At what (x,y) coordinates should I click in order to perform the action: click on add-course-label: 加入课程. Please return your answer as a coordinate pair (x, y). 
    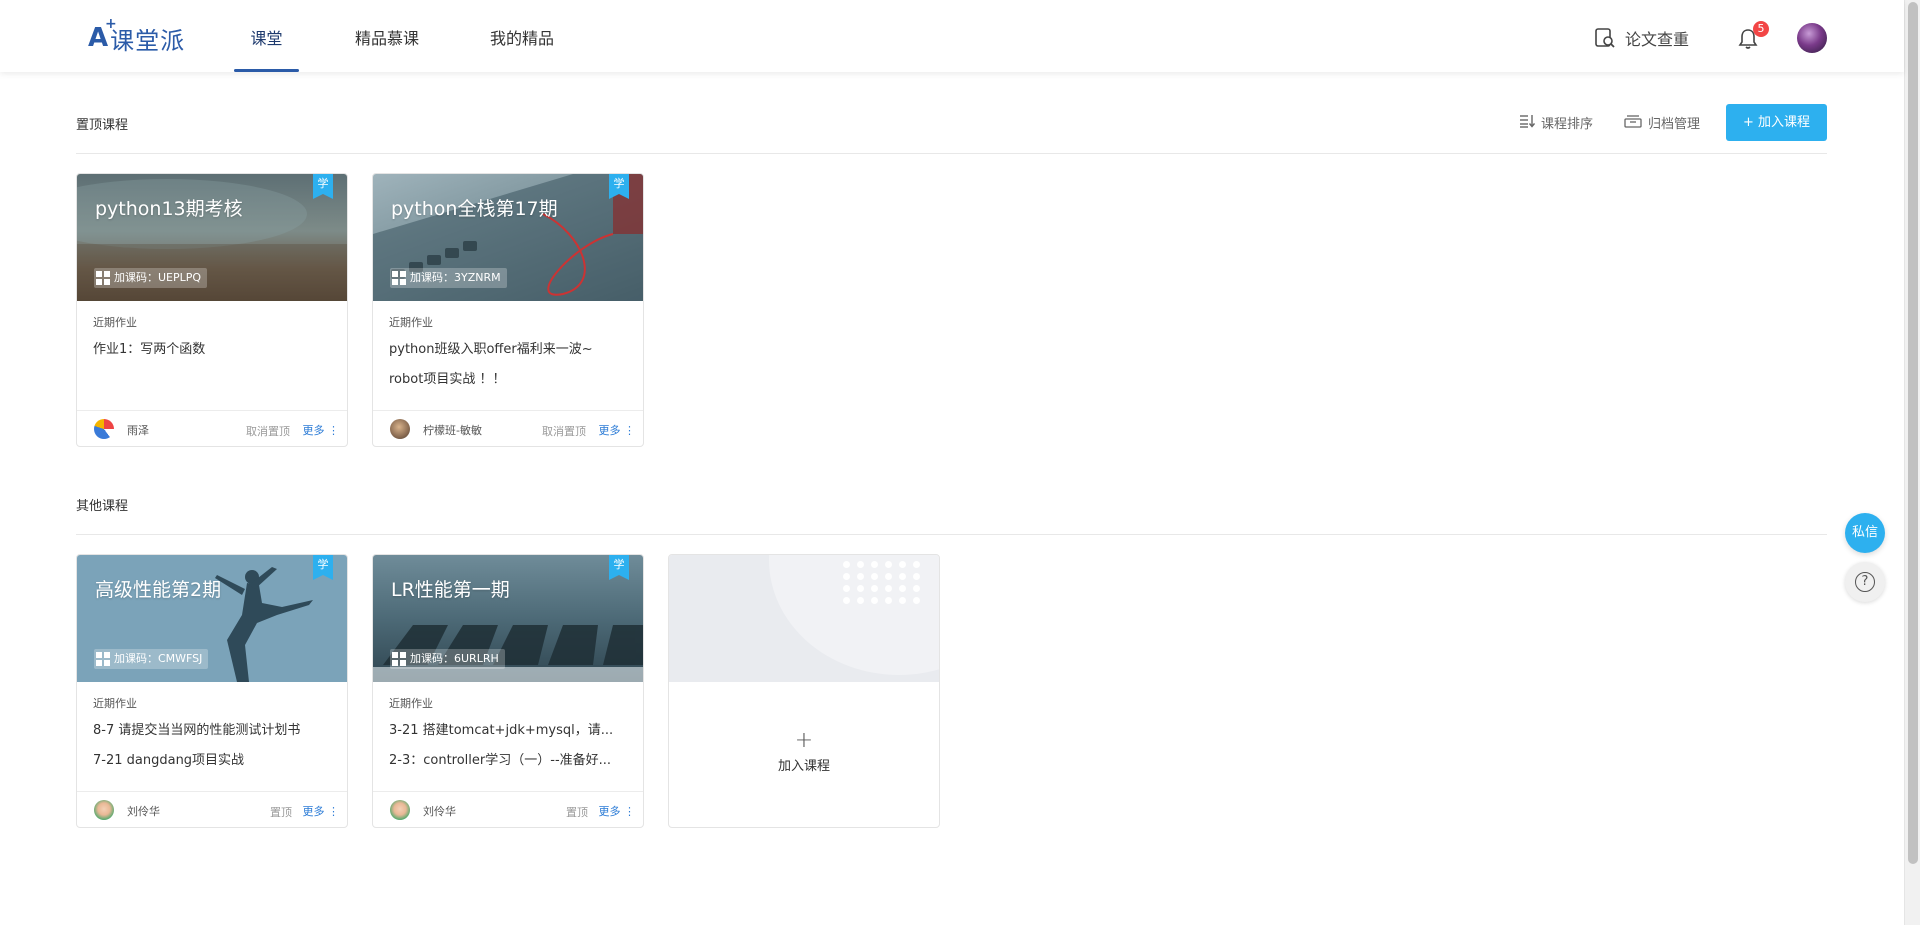
    Looking at the image, I should click on (803, 766).